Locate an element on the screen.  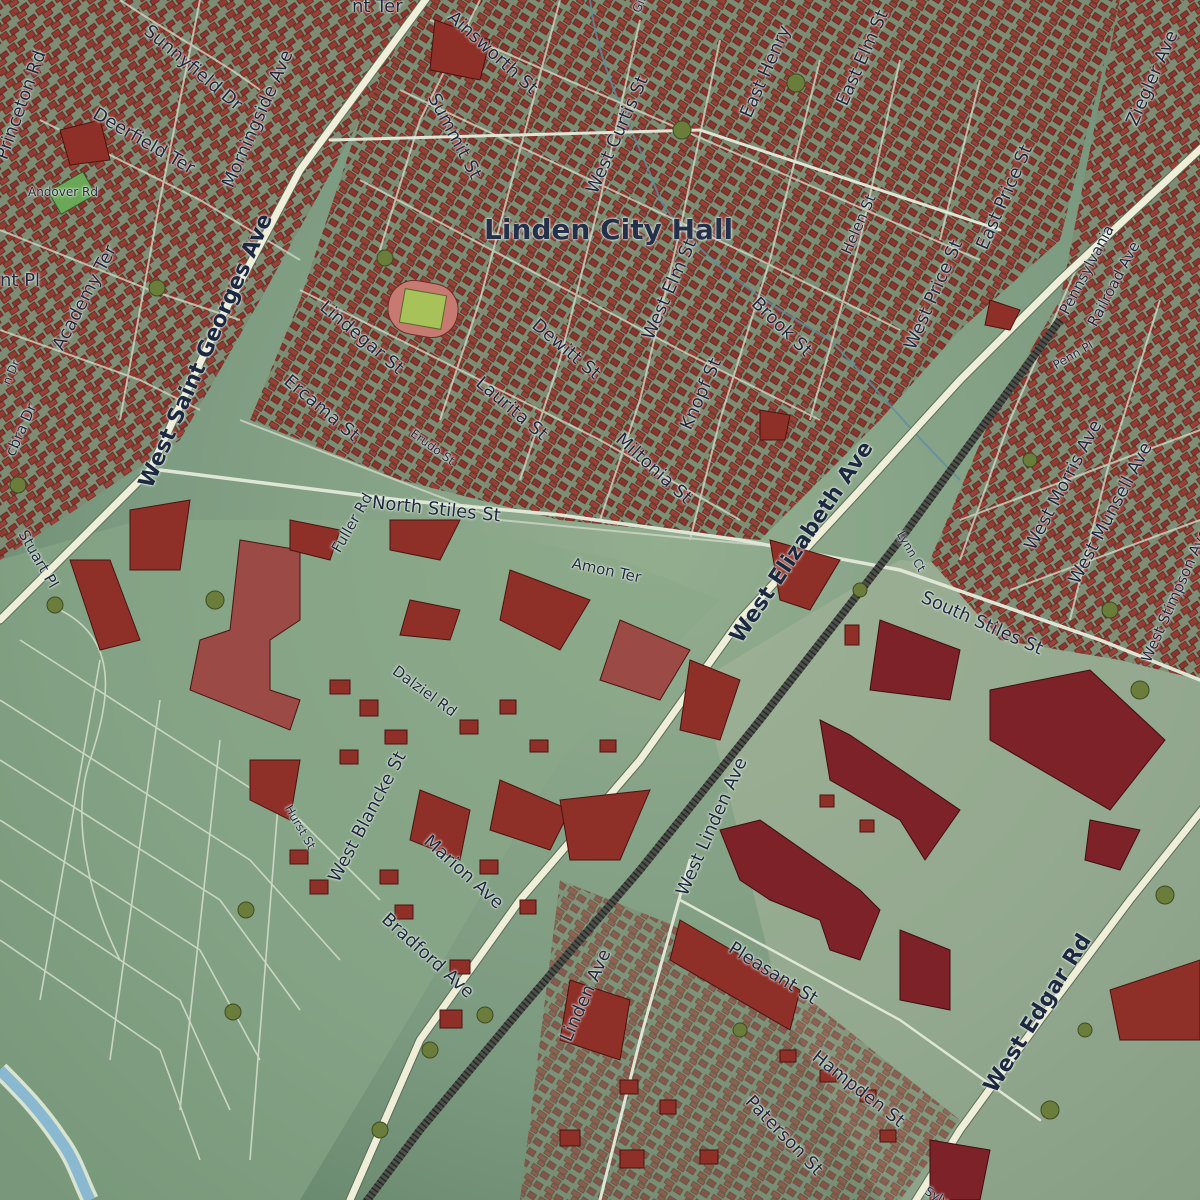
street-label-frag-ter: nt Ter is located at coordinates (377, 8).